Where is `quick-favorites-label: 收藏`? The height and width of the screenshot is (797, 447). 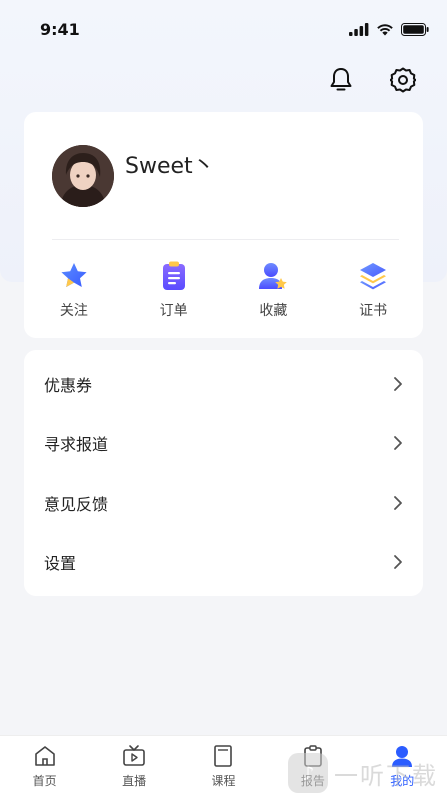 quick-favorites-label: 收藏 is located at coordinates (273, 311).